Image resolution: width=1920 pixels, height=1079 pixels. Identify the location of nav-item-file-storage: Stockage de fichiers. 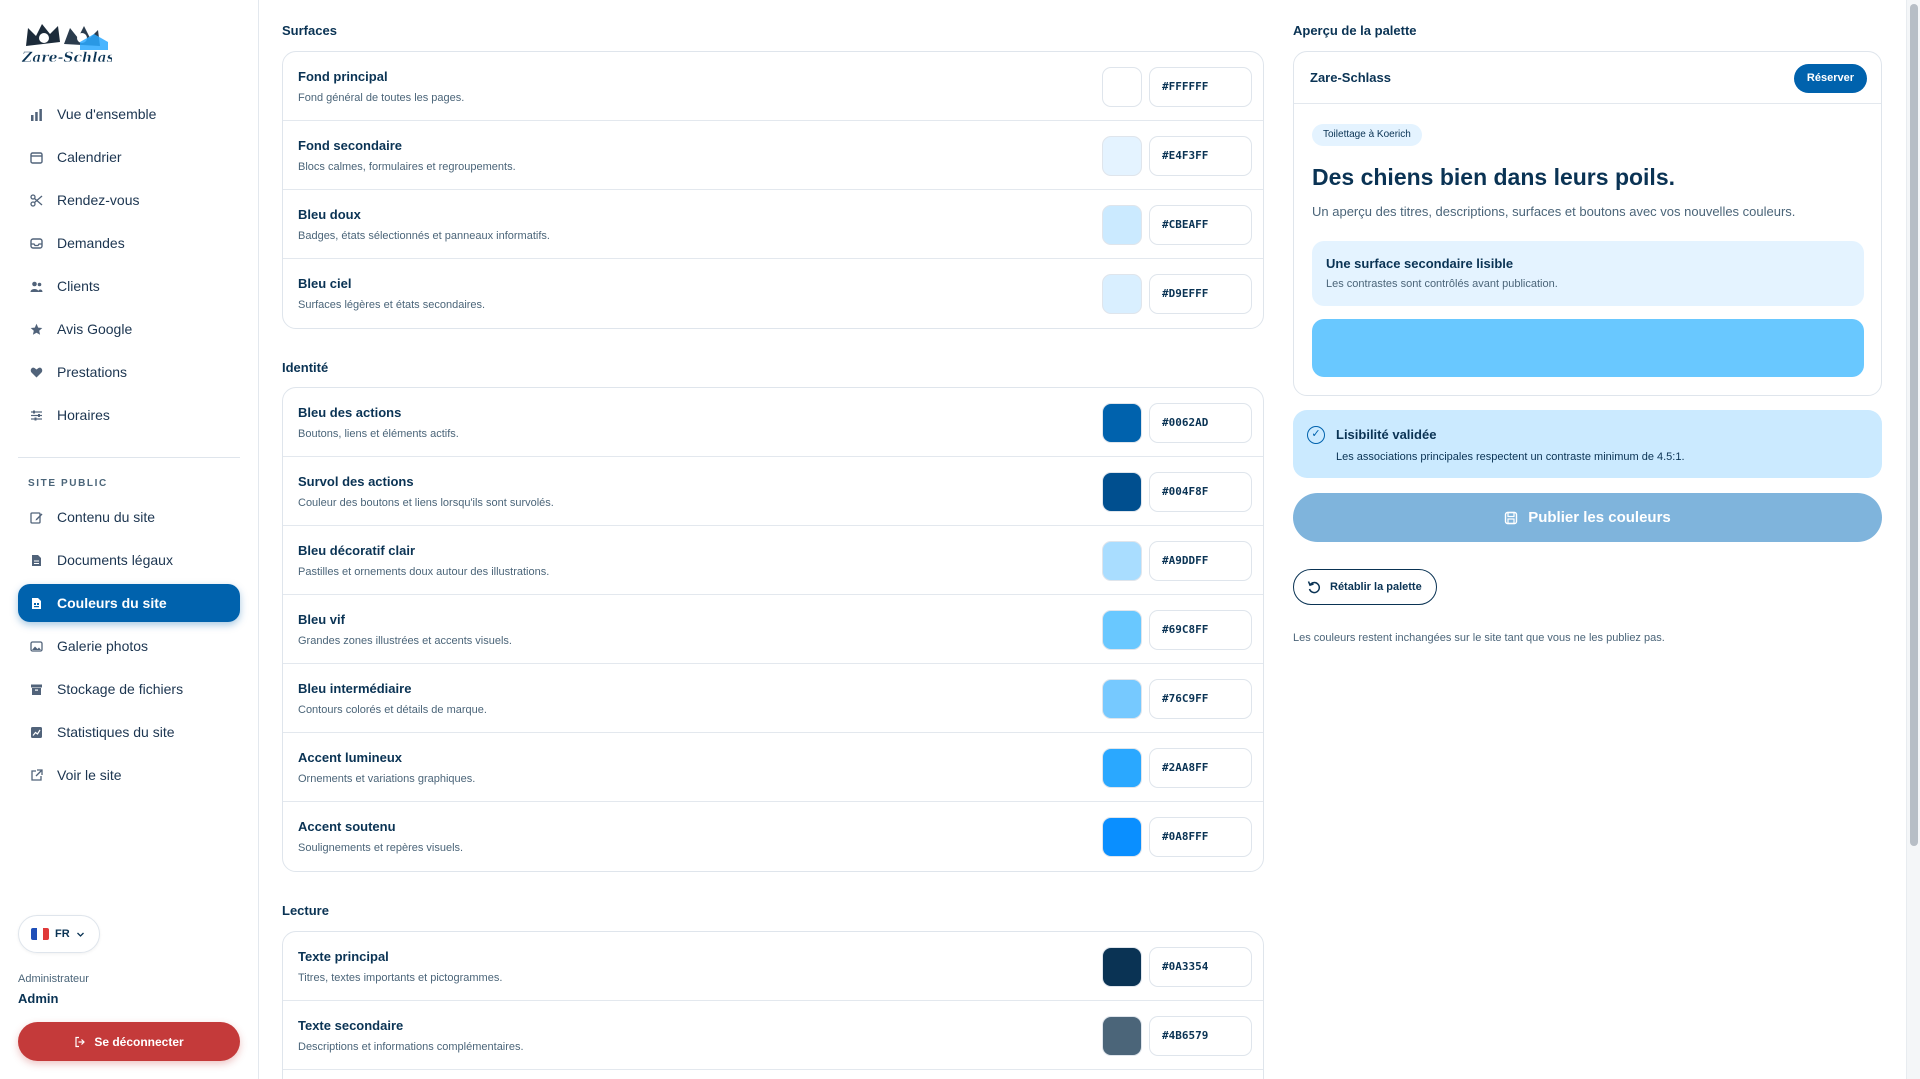
(129, 689).